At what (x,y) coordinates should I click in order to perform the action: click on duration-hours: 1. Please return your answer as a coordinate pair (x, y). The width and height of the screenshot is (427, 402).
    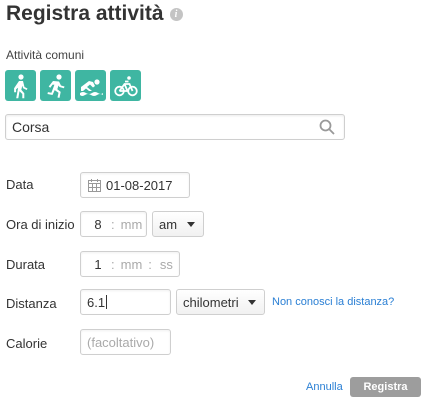
    Looking at the image, I should click on (98, 264).